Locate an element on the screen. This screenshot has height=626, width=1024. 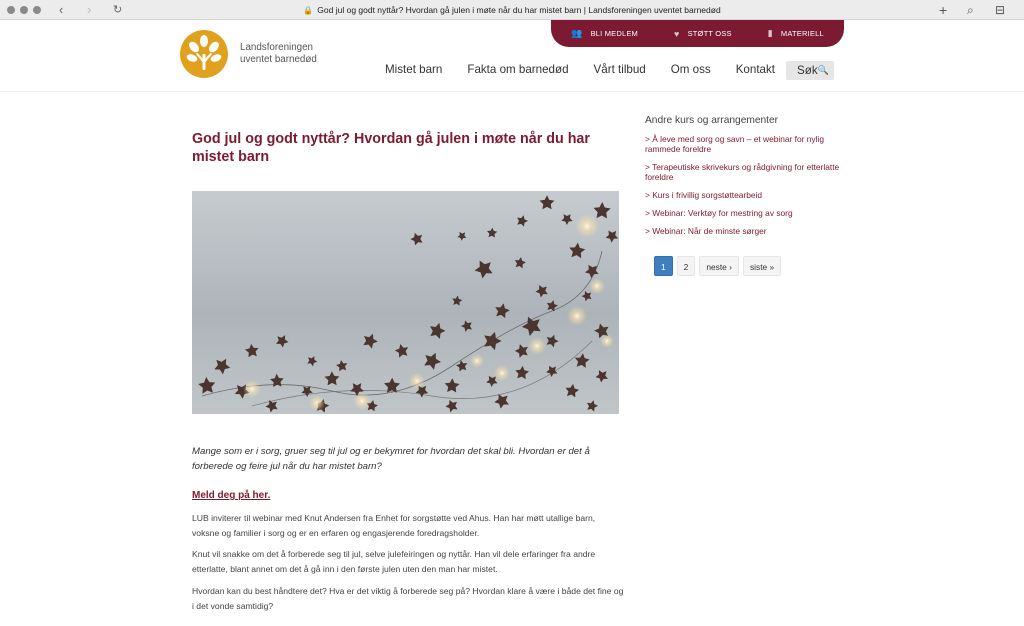
bookmark-icon: ▮ is located at coordinates (770, 33).